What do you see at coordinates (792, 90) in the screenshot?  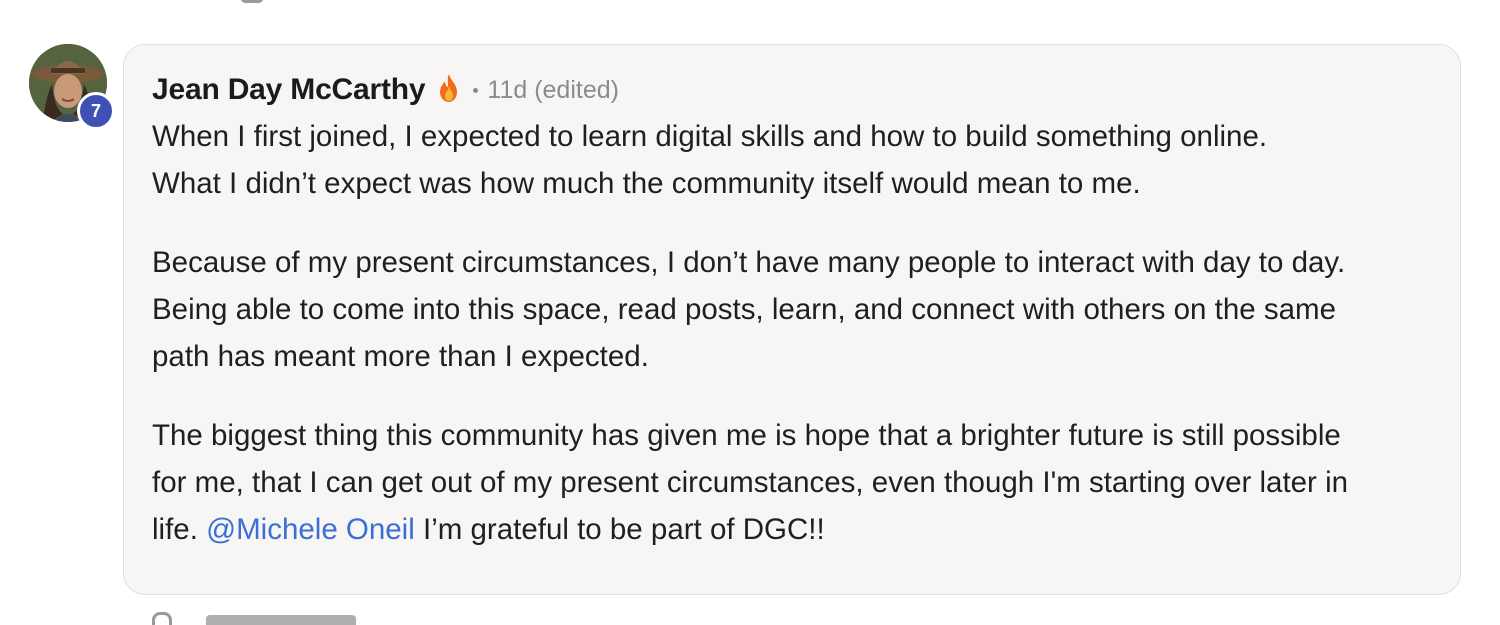 I see `comment-header: Jean Day McCarthy 11d (edited)` at bounding box center [792, 90].